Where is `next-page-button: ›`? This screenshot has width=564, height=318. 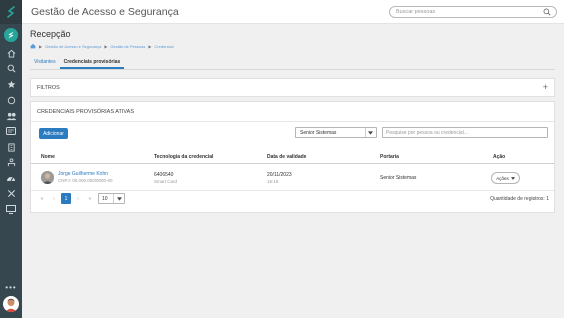 next-page-button: › is located at coordinates (78, 198).